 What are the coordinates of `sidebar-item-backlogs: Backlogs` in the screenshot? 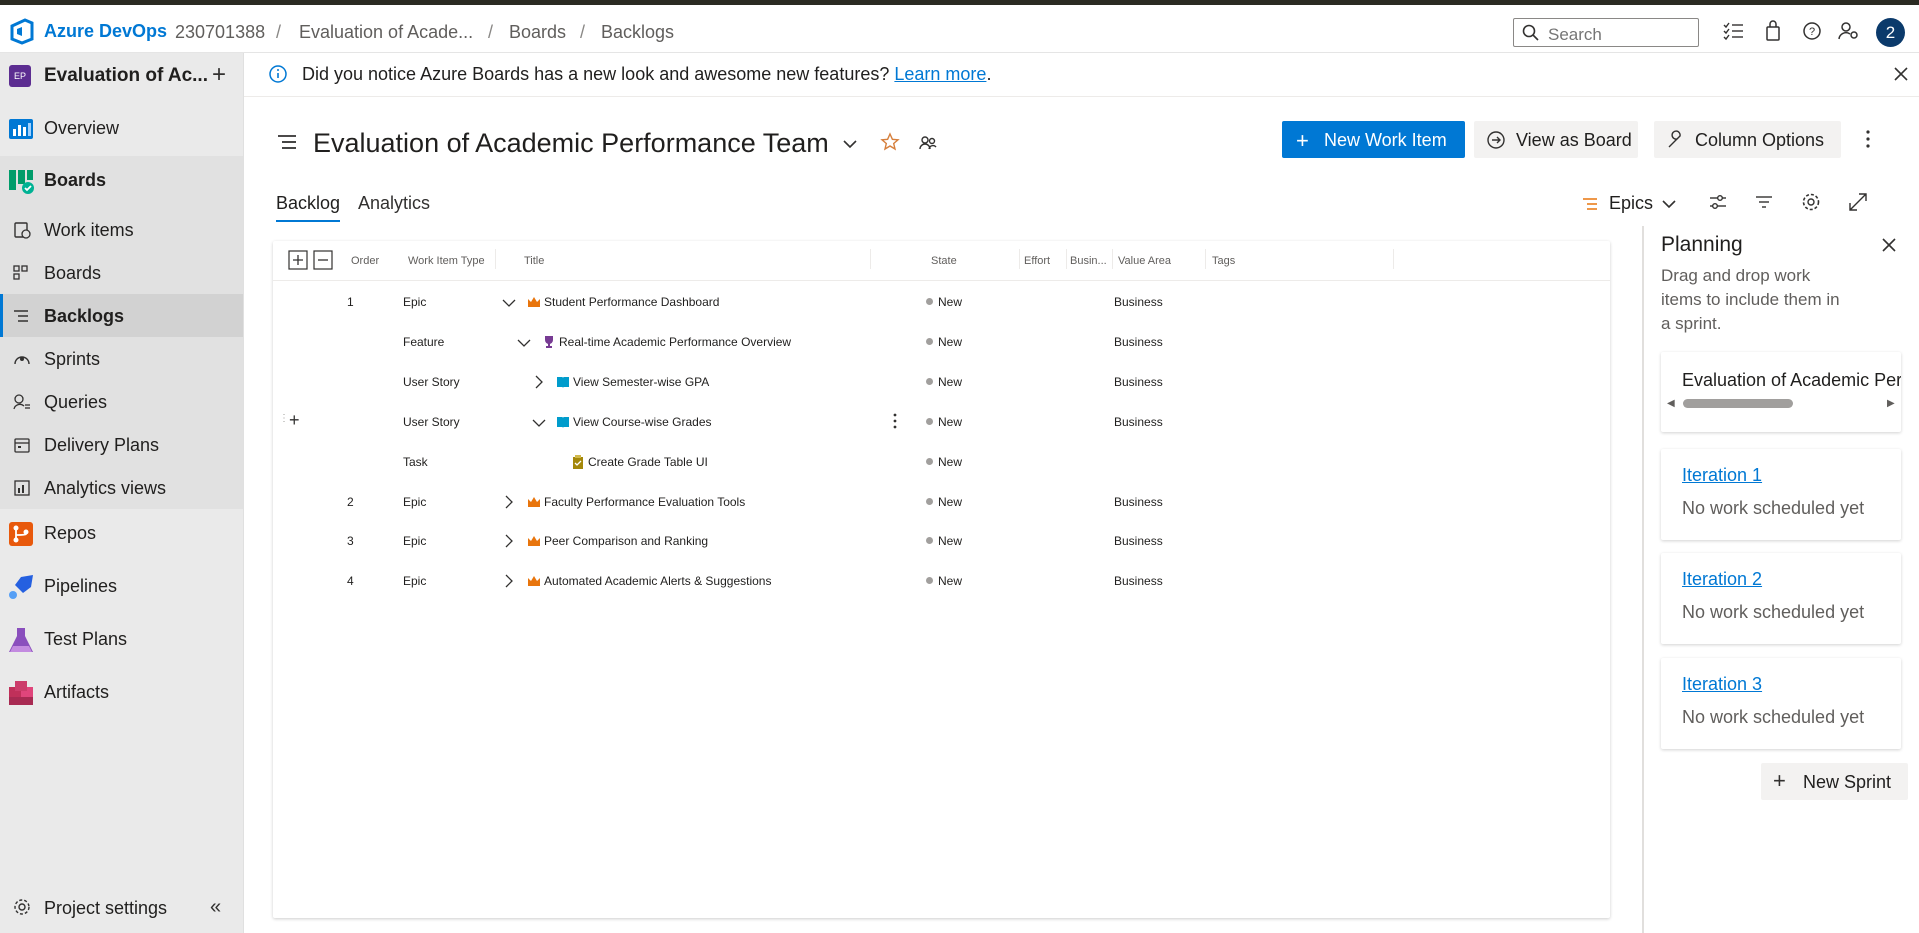 It's located at (121, 315).